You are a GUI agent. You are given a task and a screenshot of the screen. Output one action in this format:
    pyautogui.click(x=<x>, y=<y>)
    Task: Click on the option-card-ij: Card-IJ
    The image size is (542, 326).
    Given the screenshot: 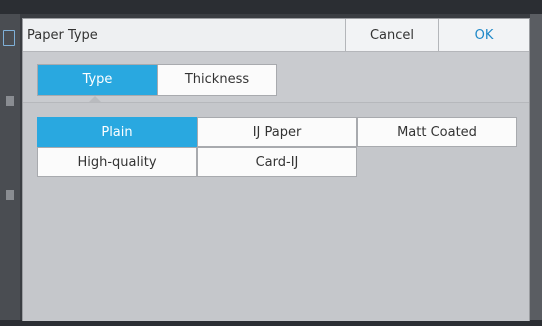 What is the action you would take?
    pyautogui.click(x=277, y=162)
    